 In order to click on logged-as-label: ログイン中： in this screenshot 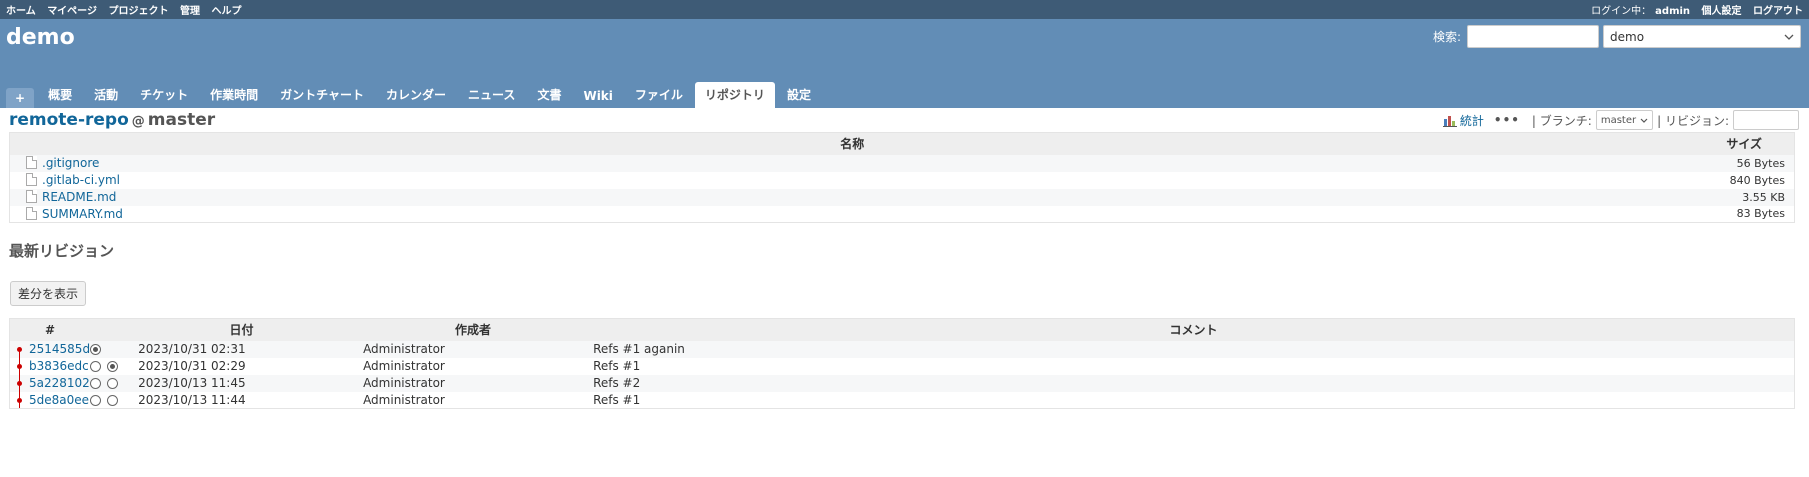, I will do `click(1621, 11)`.